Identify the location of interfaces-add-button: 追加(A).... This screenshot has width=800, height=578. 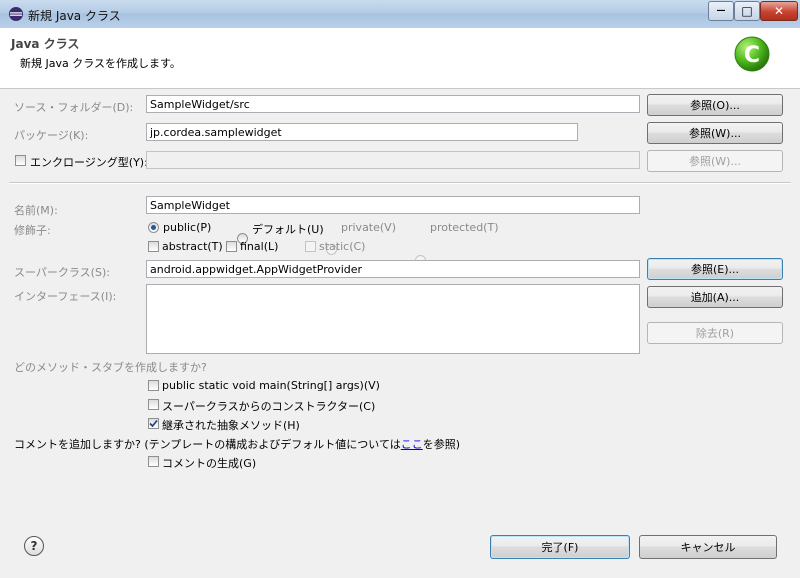
(715, 297).